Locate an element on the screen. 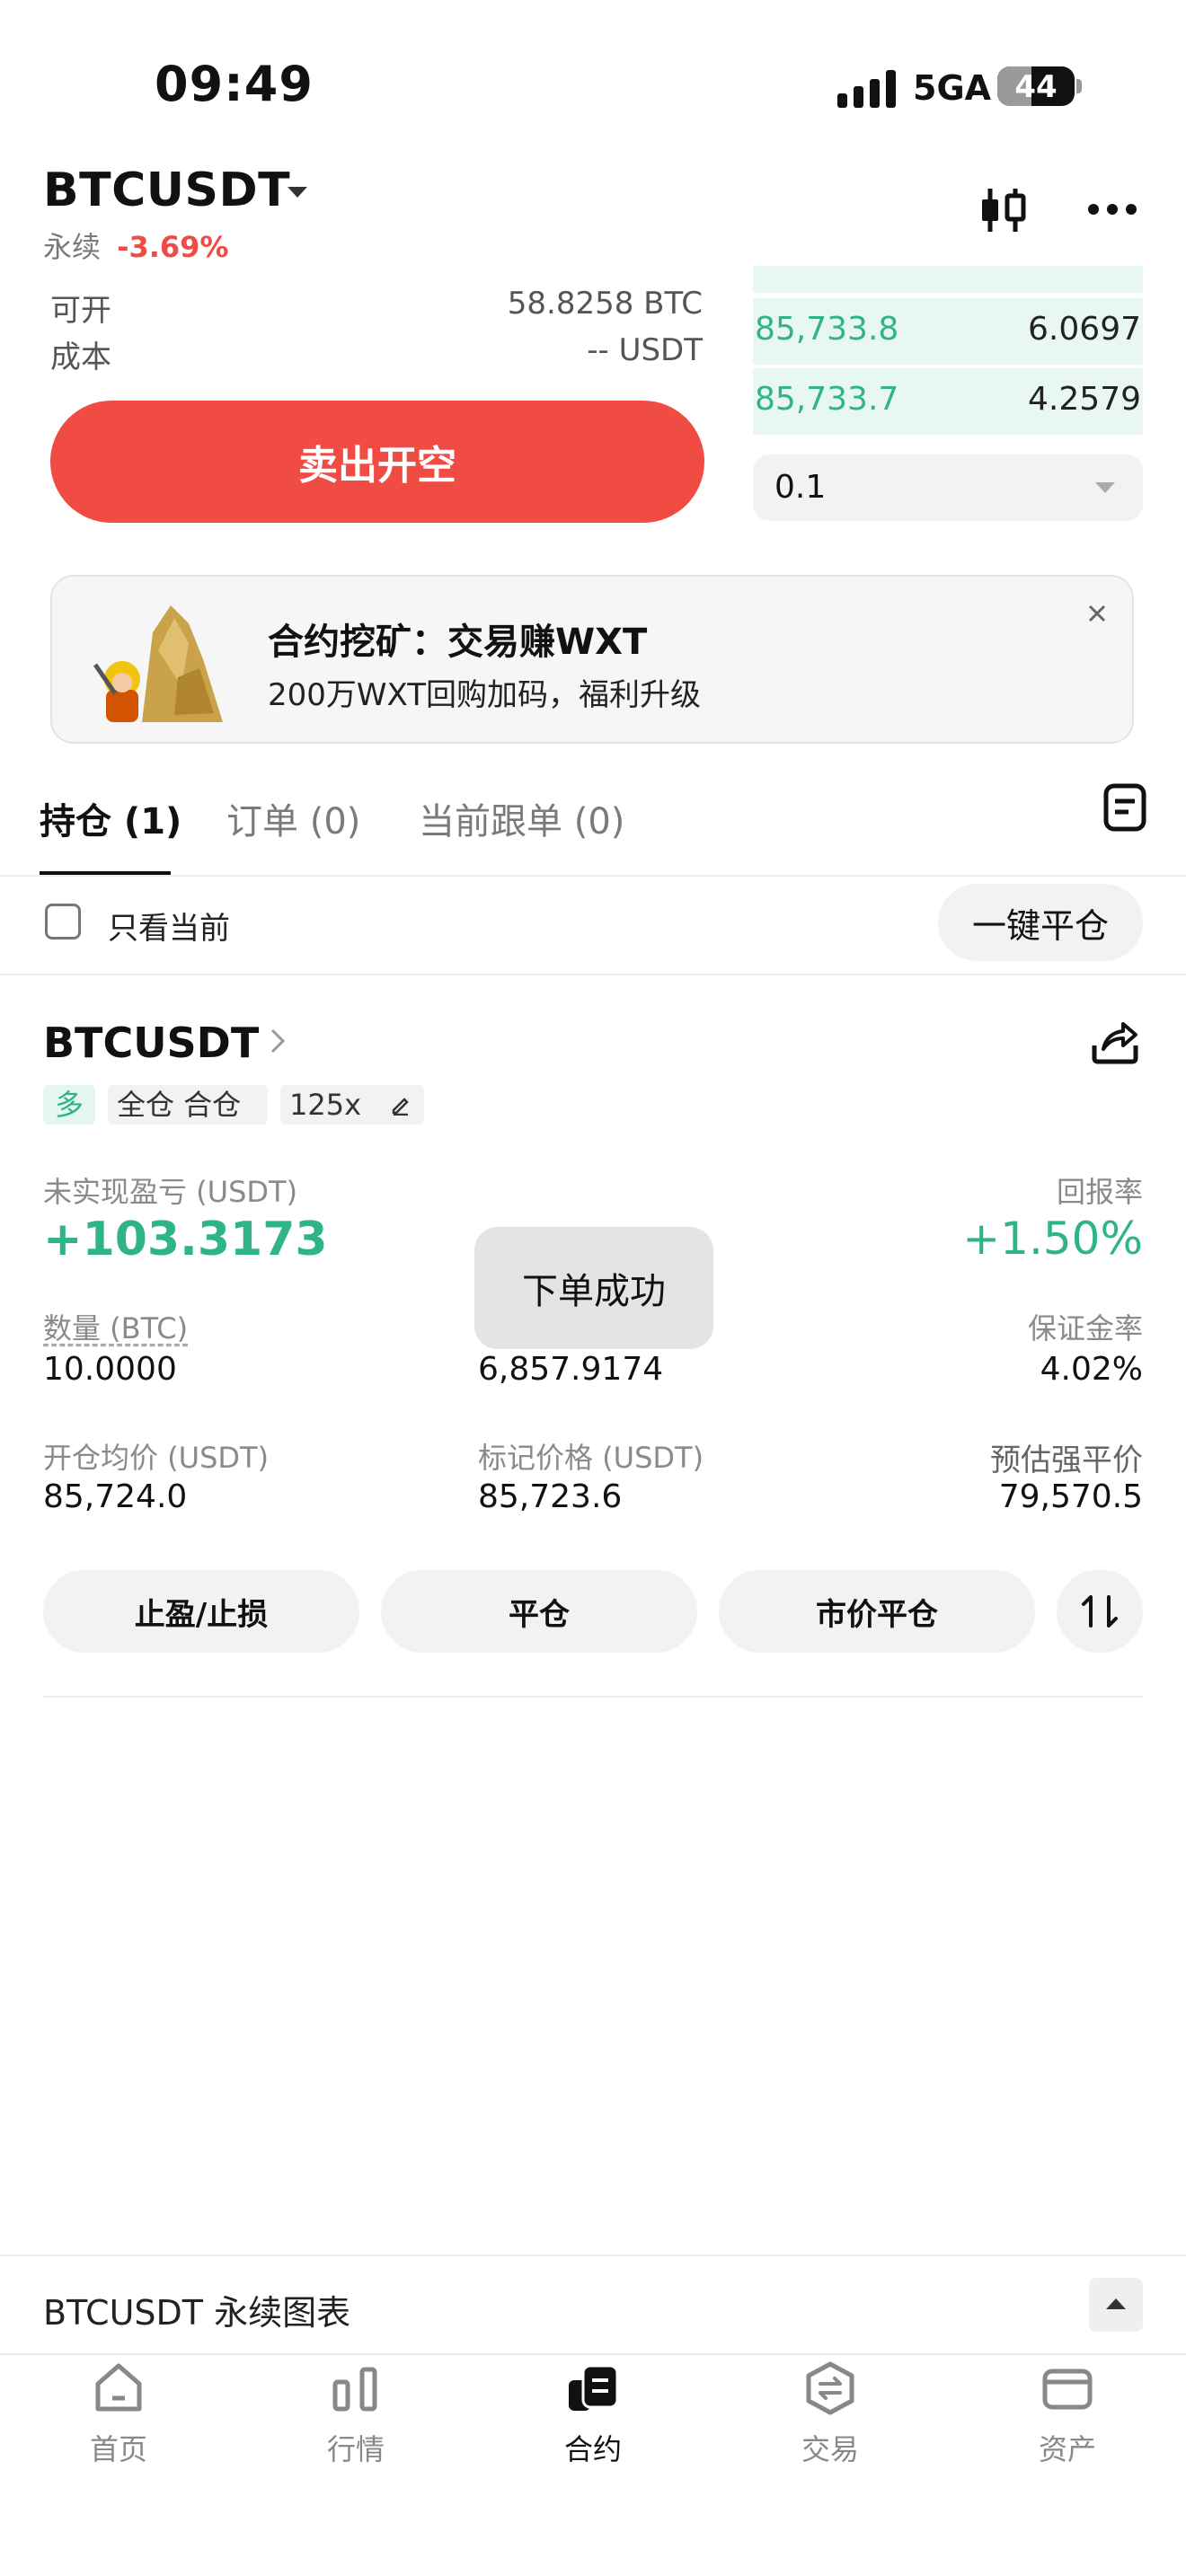 The width and height of the screenshot is (1186, 2576). battery-icon: 44 is located at coordinates (1036, 86).